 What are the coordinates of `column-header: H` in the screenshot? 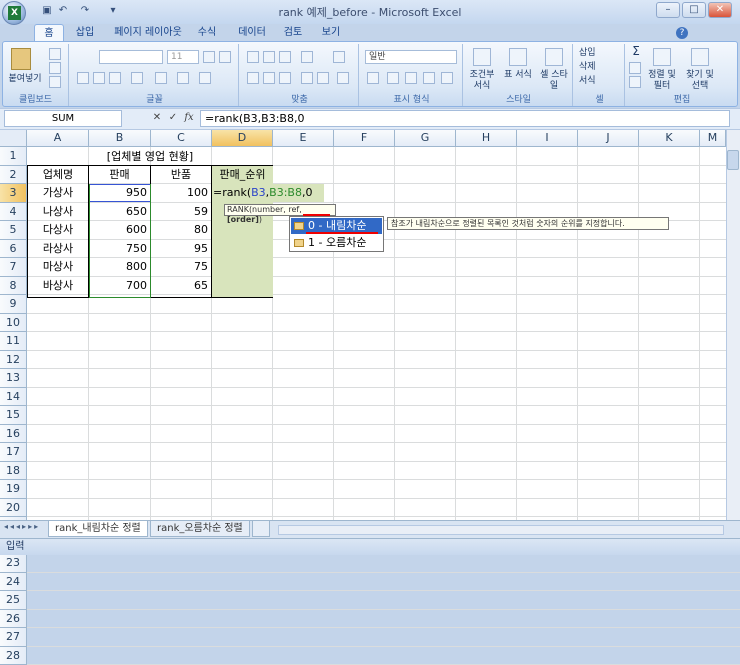 It's located at (486, 138).